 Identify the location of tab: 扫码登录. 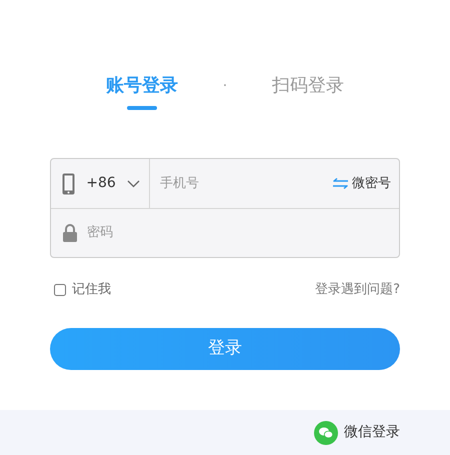
(308, 91).